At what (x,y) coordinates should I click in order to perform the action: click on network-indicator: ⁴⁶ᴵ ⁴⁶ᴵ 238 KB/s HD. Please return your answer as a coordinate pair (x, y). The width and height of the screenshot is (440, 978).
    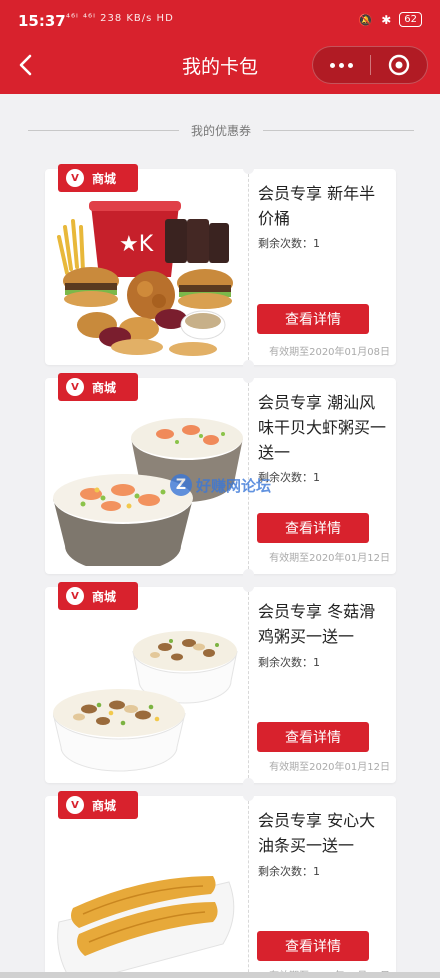
    Looking at the image, I should click on (120, 18).